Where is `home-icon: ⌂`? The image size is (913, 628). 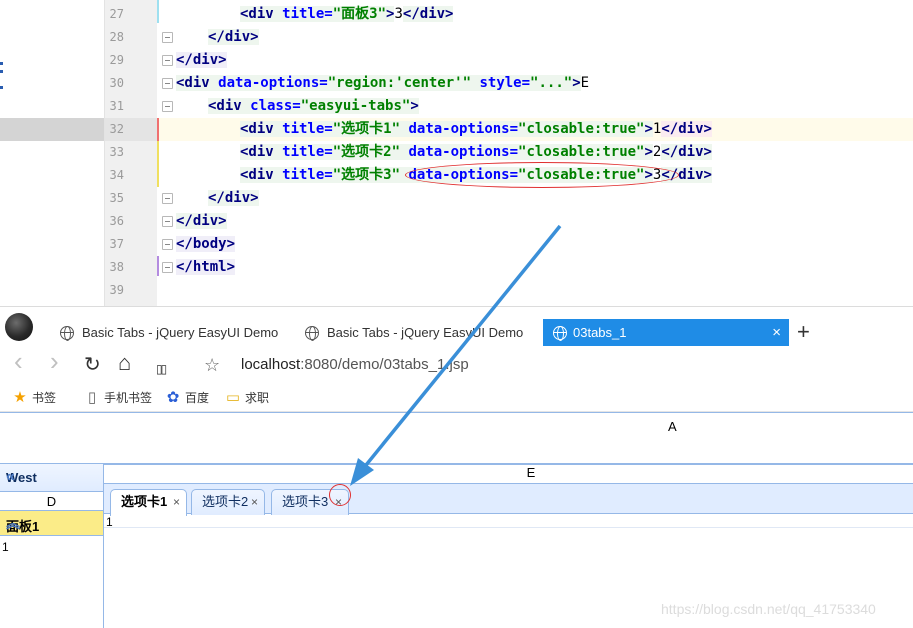 home-icon: ⌂ is located at coordinates (124, 363).